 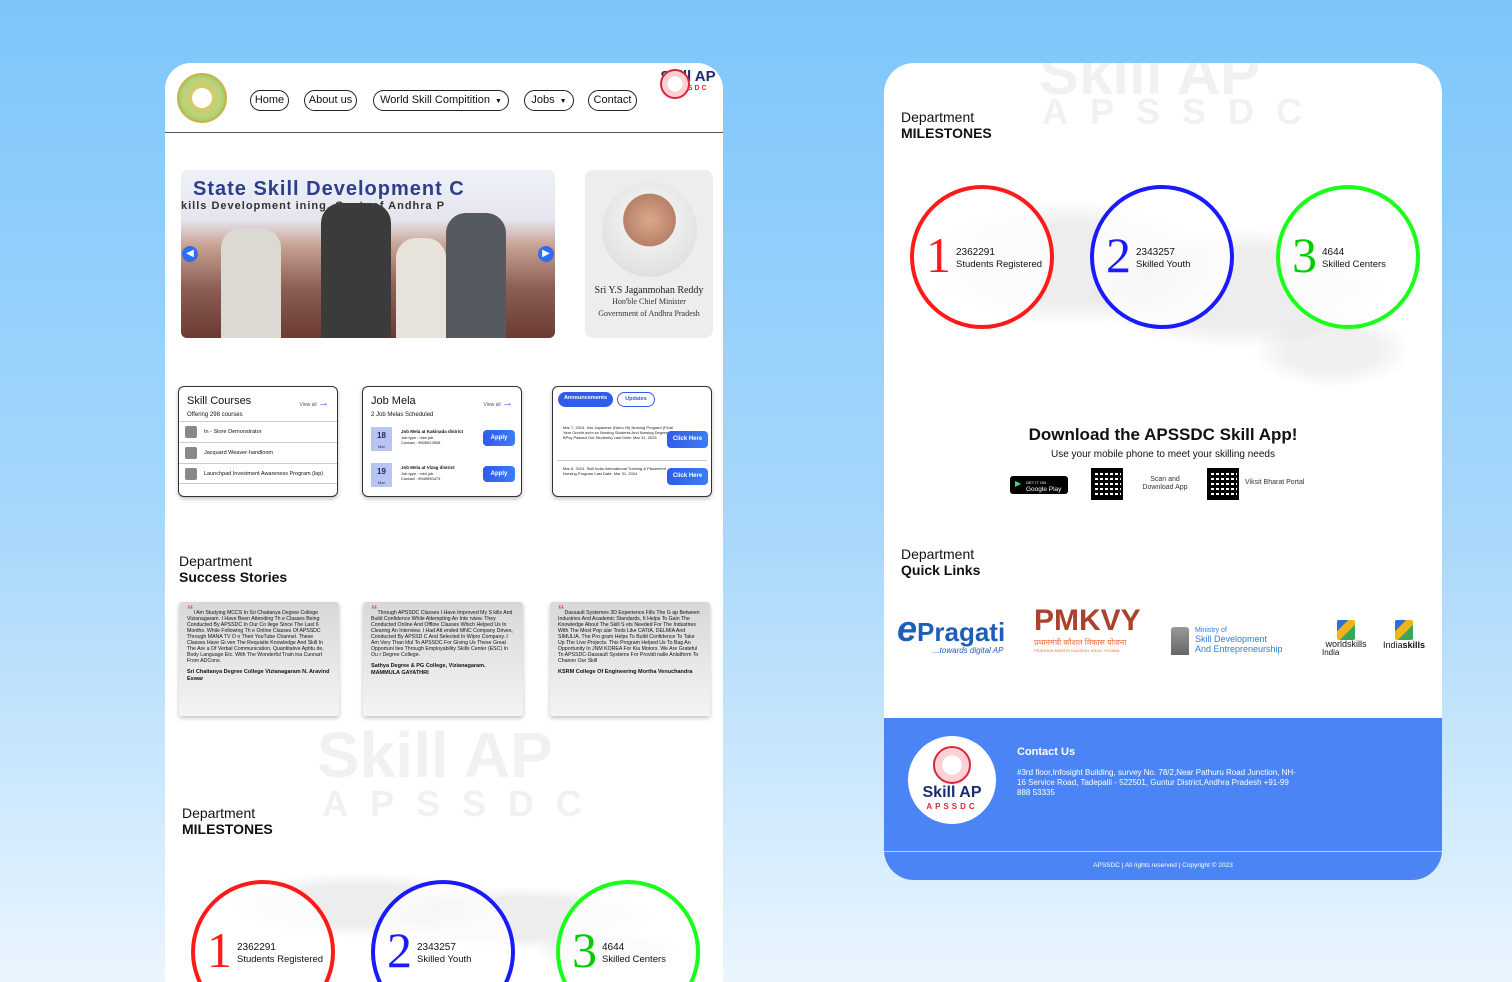 I want to click on nav-home: Home, so click(x=269, y=100).